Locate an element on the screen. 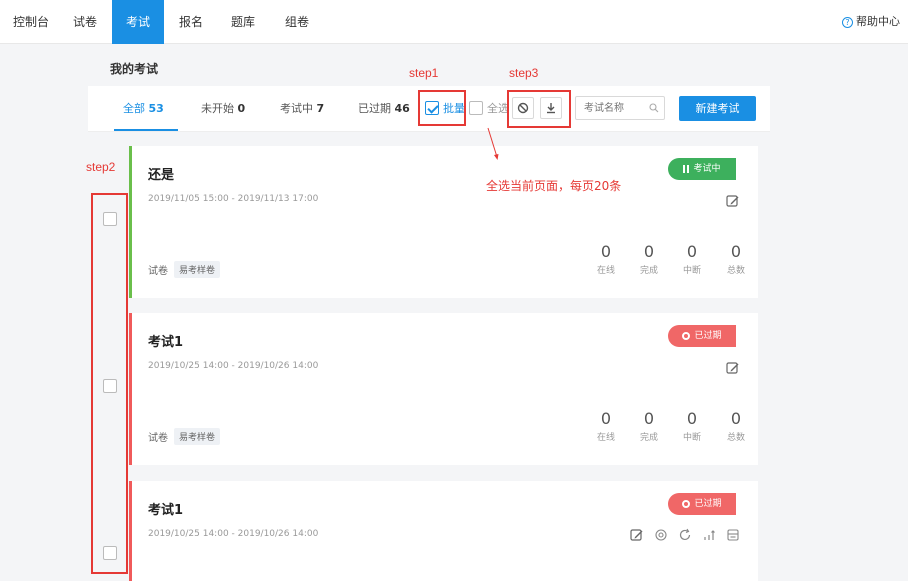 This screenshot has height=581, width=908. statistics-icon is located at coordinates (709, 535).